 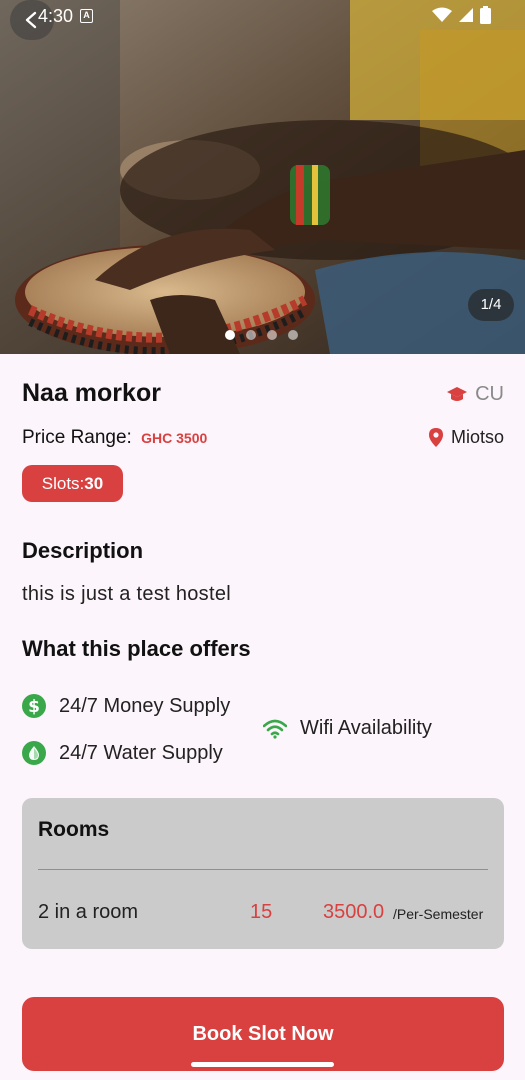 What do you see at coordinates (442, 14) in the screenshot?
I see `wifi-status-icon` at bounding box center [442, 14].